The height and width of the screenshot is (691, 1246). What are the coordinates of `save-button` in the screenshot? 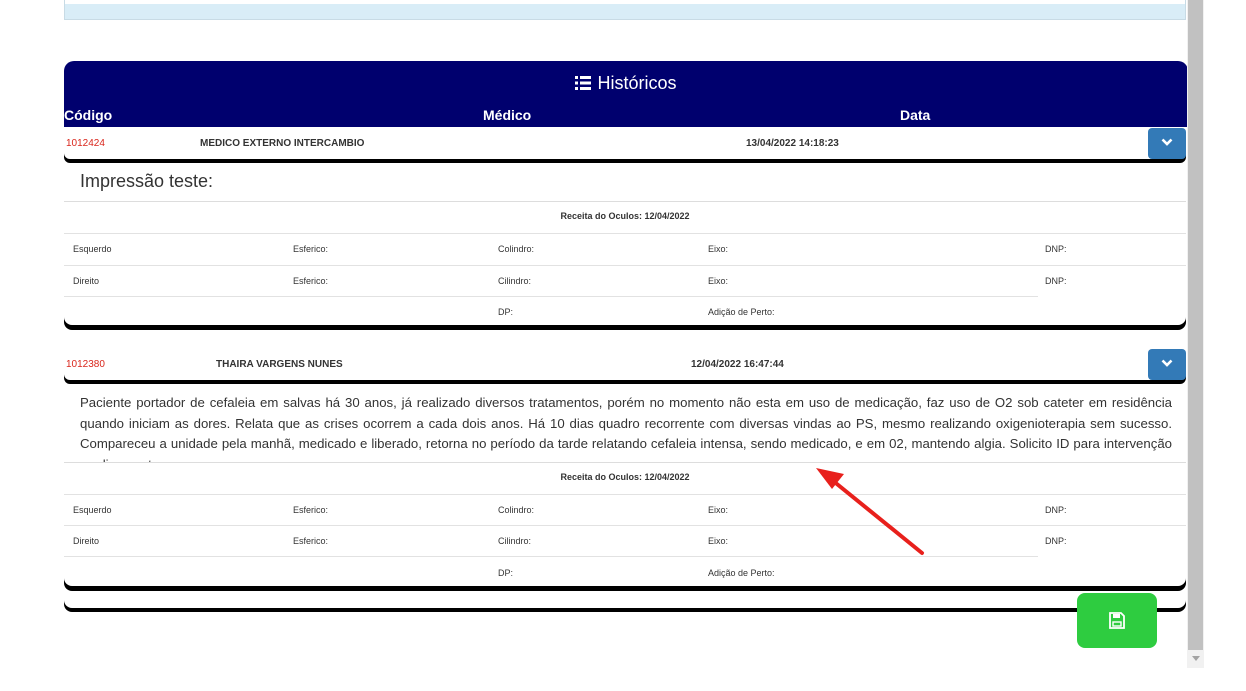 It's located at (1117, 620).